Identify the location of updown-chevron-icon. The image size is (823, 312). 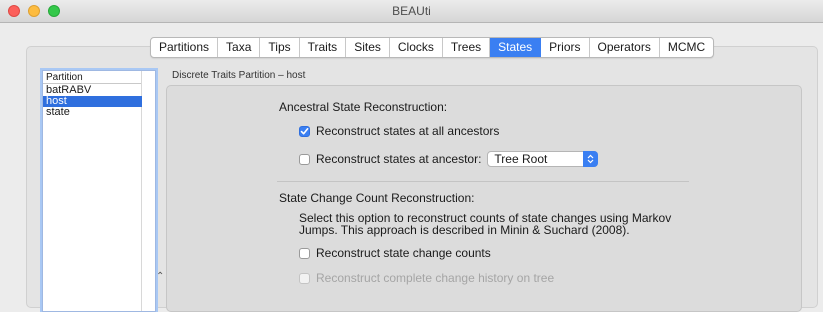
(591, 159).